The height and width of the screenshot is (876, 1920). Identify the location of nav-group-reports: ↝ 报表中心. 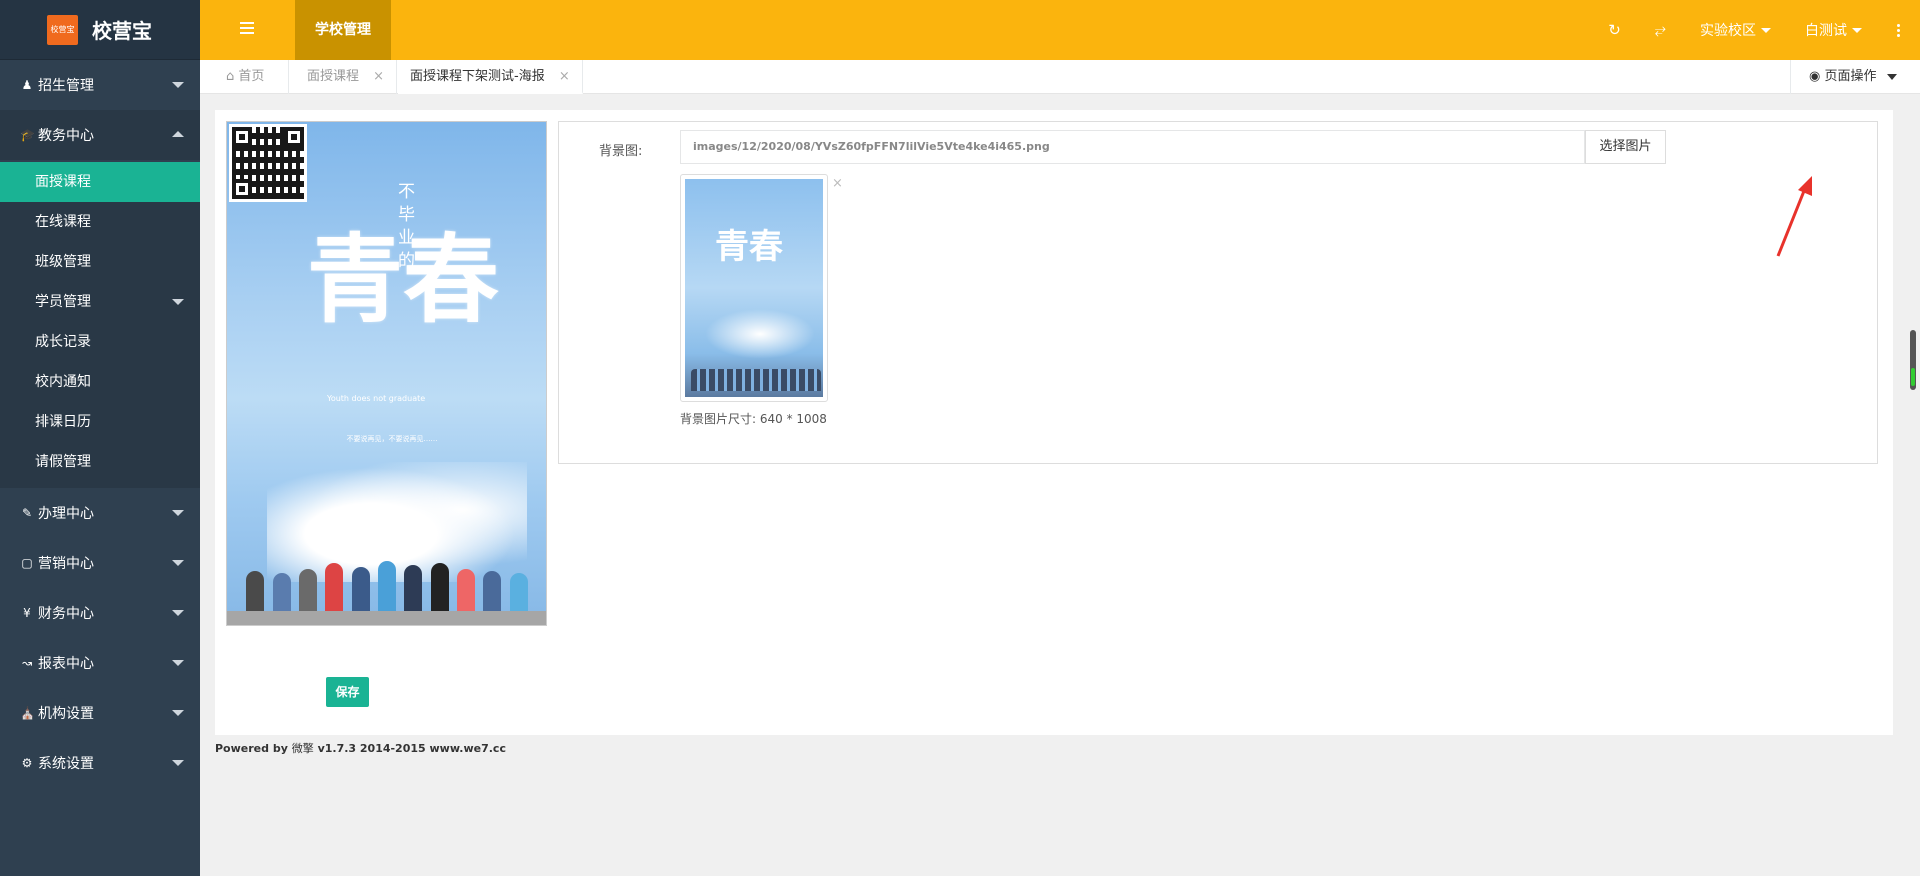
(100, 663).